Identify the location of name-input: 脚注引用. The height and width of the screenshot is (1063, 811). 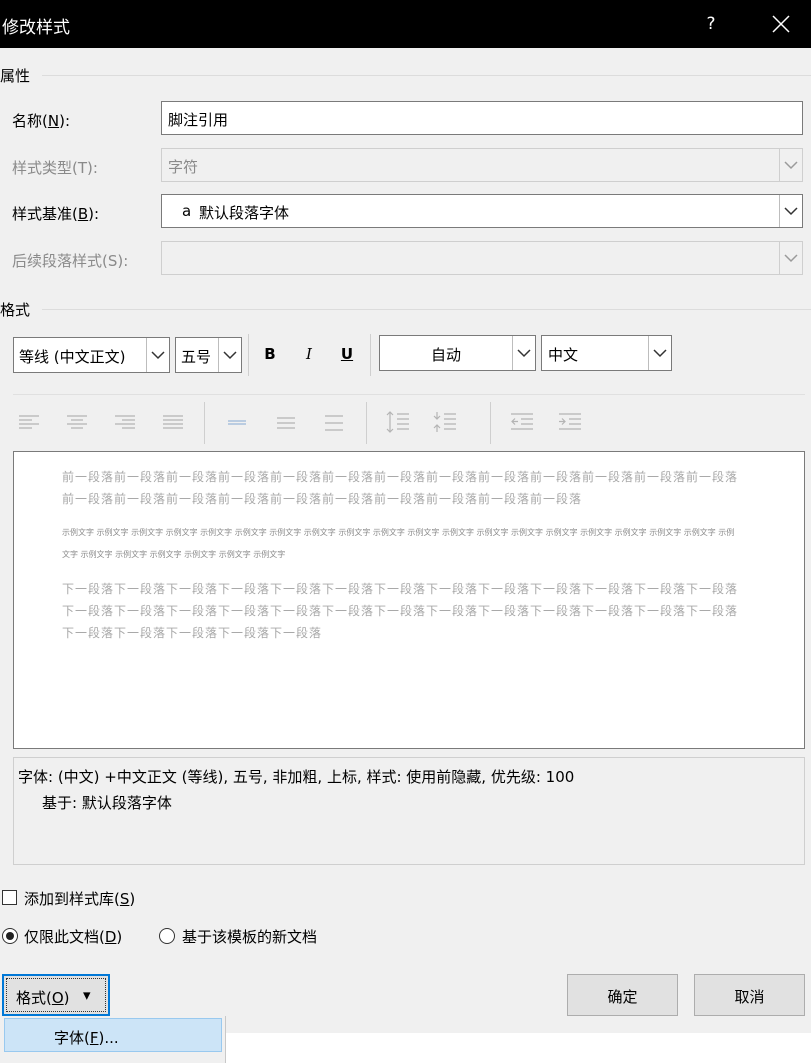
(482, 118).